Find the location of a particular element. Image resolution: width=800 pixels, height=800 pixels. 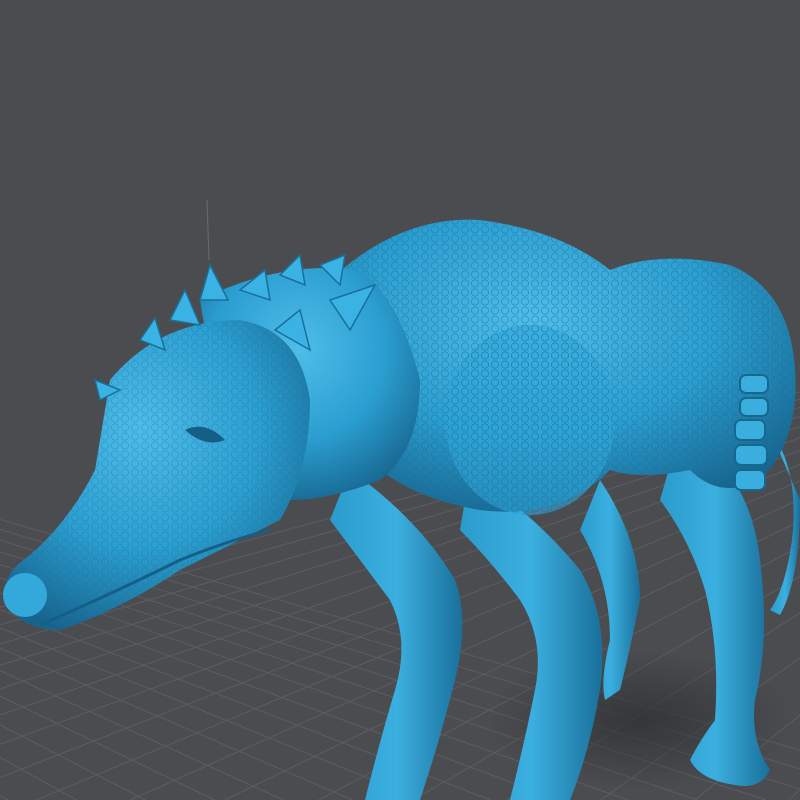

creature-shoulder-texture is located at coordinates (530, 420).